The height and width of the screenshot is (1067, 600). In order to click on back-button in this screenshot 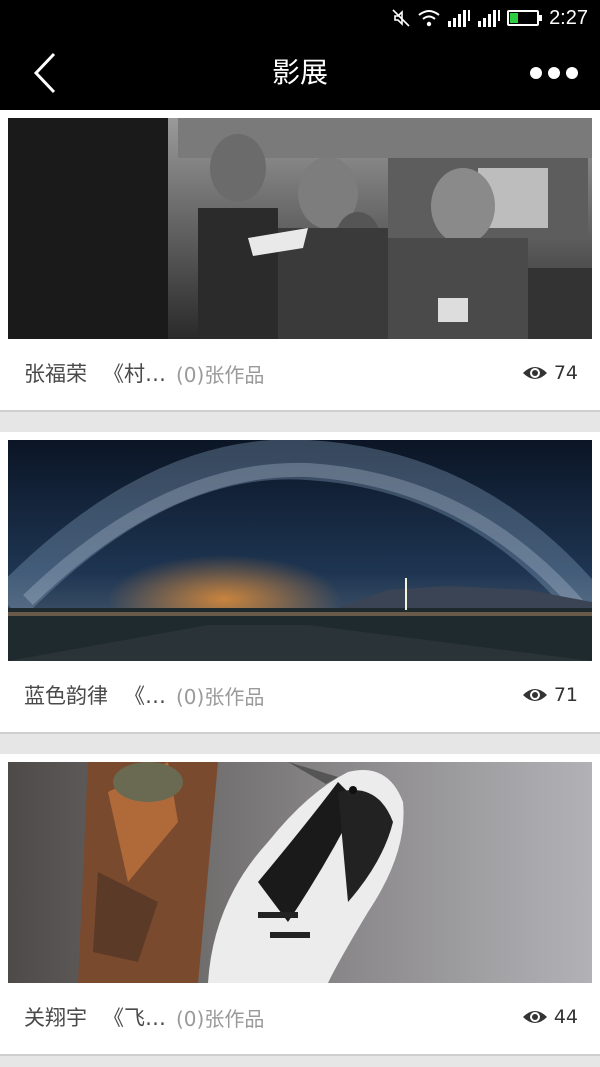, I will do `click(47, 73)`.